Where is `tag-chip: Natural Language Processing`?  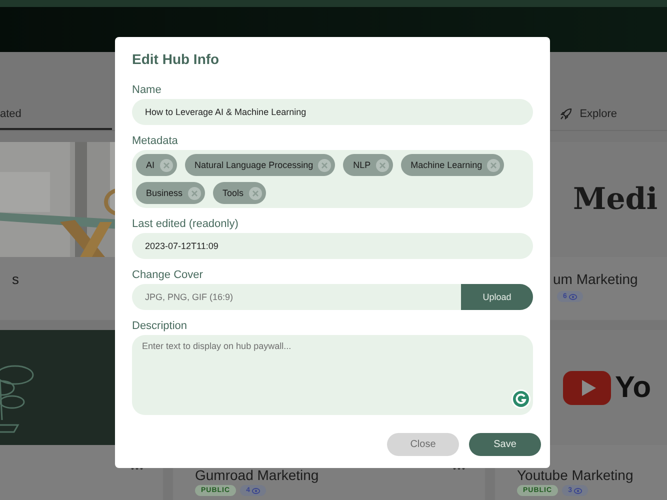
tag-chip: Natural Language Processing is located at coordinates (260, 165).